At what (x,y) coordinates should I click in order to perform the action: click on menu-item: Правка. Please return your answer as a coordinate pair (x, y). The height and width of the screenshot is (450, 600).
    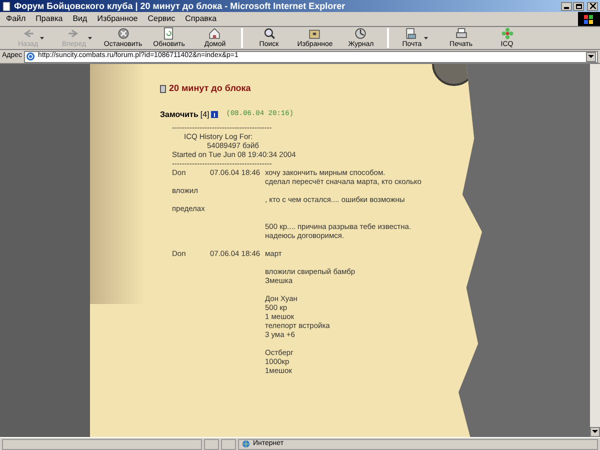
    Looking at the image, I should click on (49, 19).